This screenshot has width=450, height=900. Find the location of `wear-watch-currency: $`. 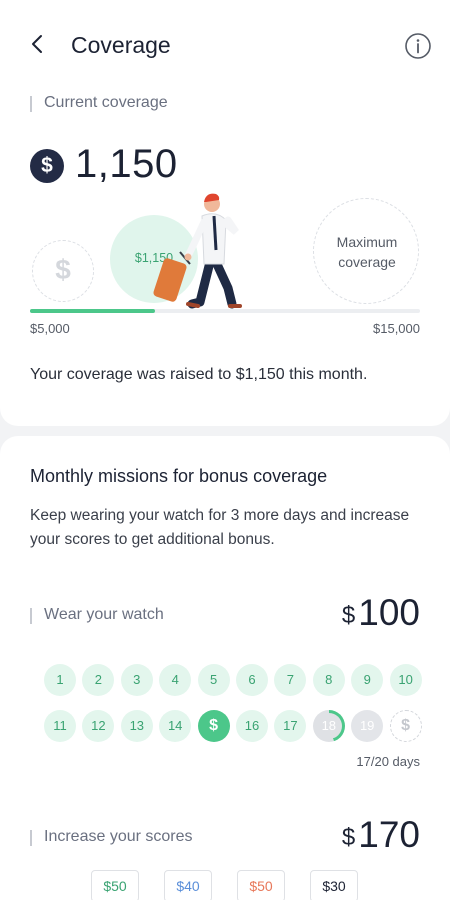

wear-watch-currency: $ is located at coordinates (348, 615).